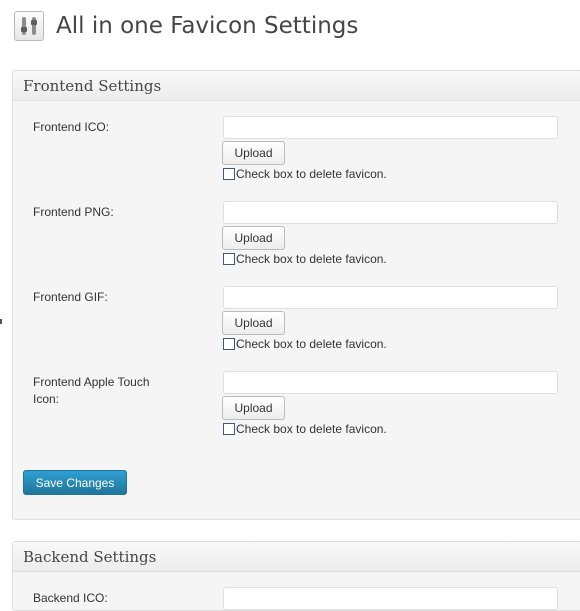  I want to click on frontend-ico-delete-checkbox, so click(229, 174).